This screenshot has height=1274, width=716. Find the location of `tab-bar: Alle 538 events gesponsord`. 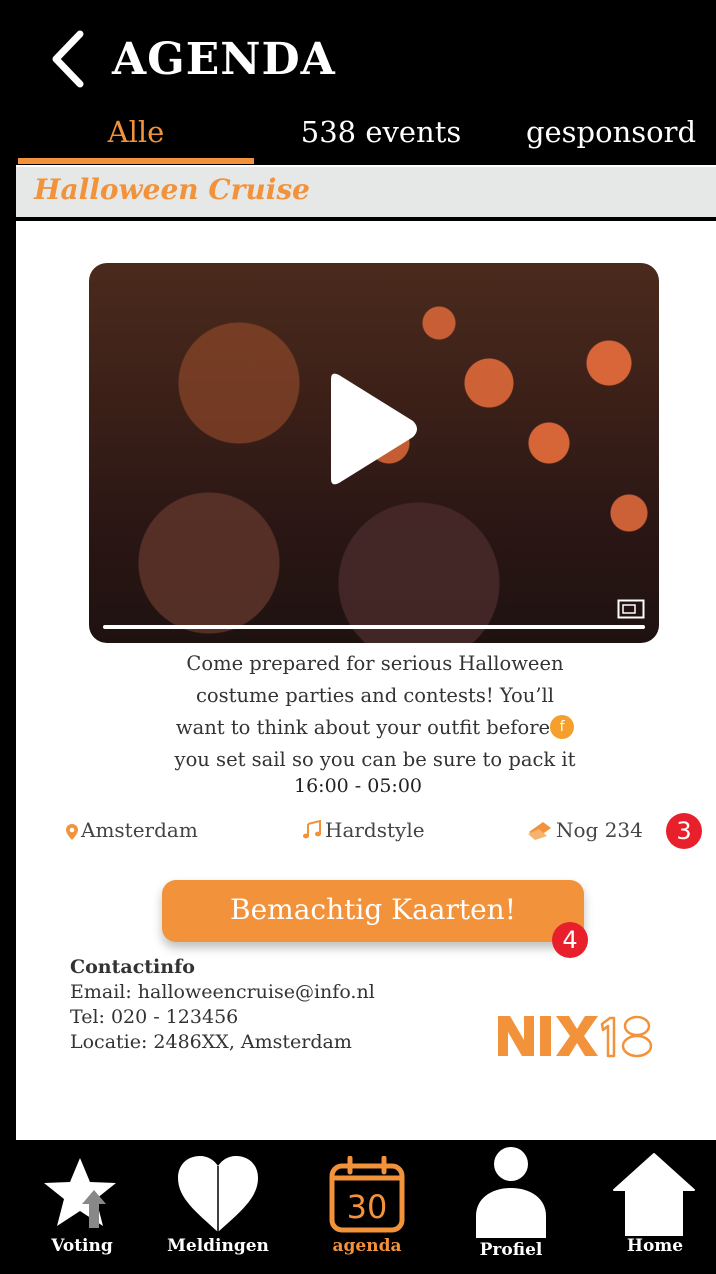

tab-bar: Alle 538 events gesponsord is located at coordinates (366, 135).